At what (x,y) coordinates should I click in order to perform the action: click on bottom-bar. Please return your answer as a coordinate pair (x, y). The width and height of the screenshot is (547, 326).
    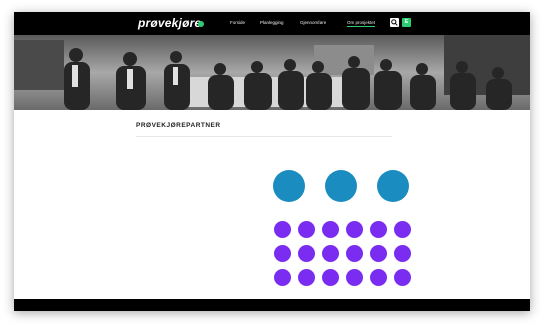
    Looking at the image, I should click on (272, 305).